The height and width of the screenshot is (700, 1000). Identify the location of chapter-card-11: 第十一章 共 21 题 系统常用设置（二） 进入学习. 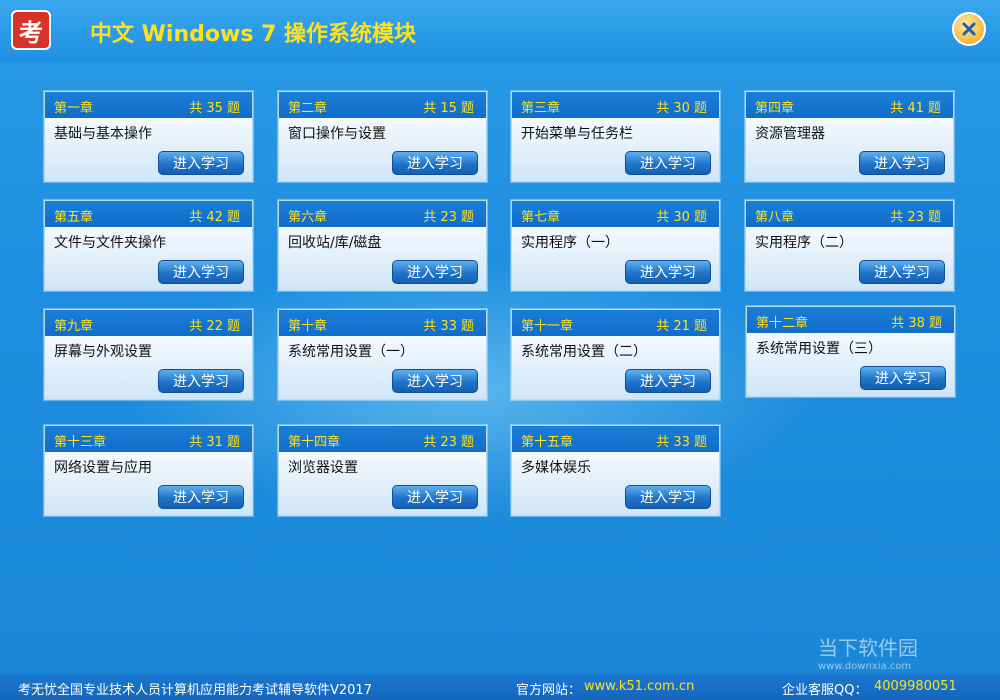
(615, 354).